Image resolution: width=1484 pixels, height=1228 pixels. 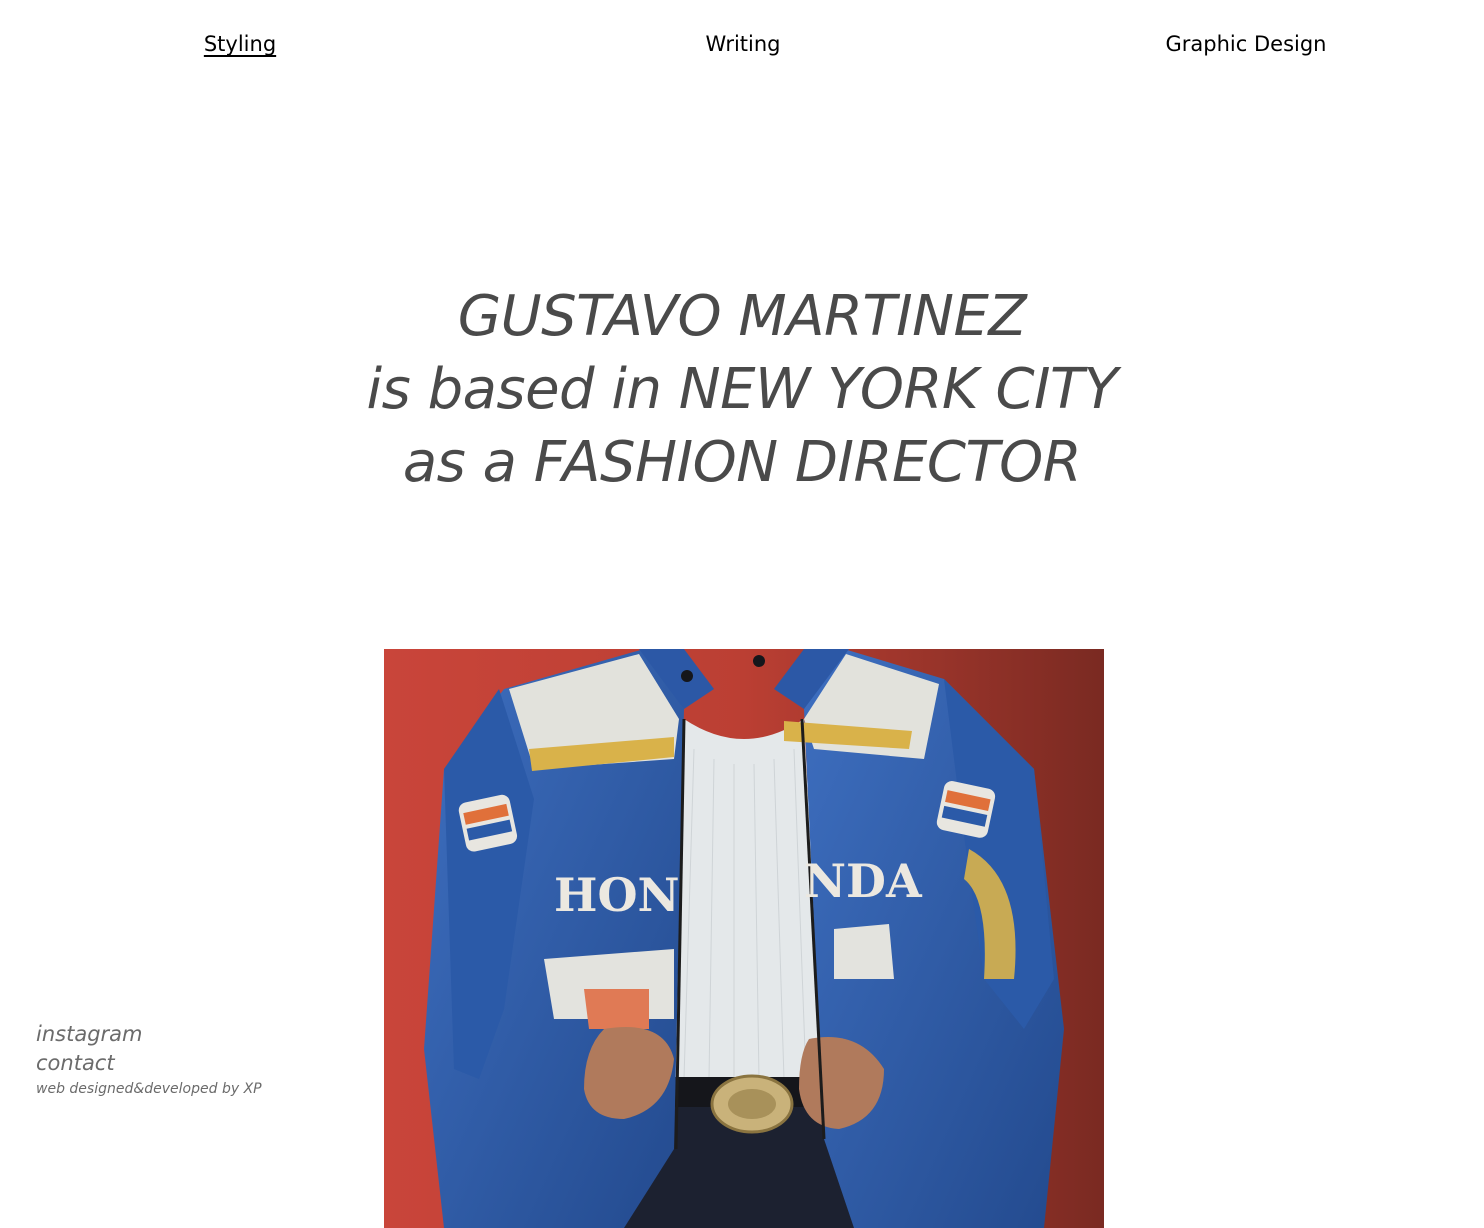 What do you see at coordinates (240, 44) in the screenshot?
I see `nav-link-styling: Styling` at bounding box center [240, 44].